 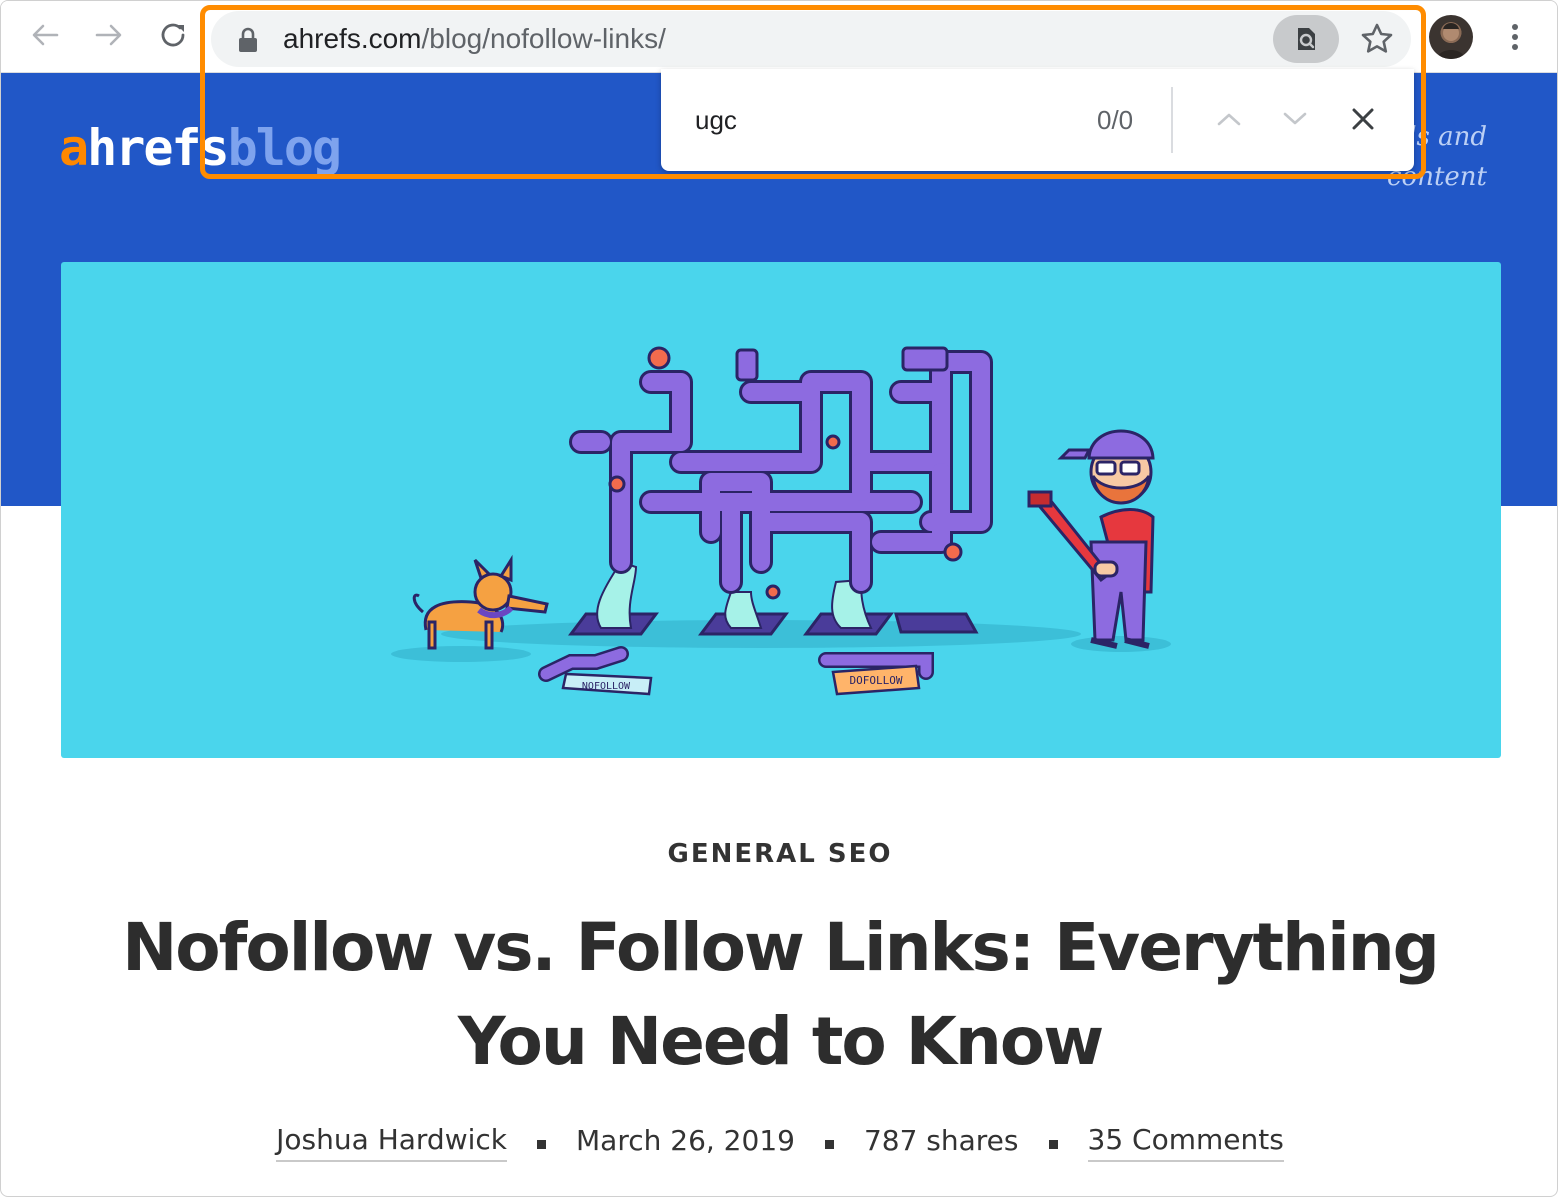 I want to click on plumber-illustration, so click(x=1091, y=539).